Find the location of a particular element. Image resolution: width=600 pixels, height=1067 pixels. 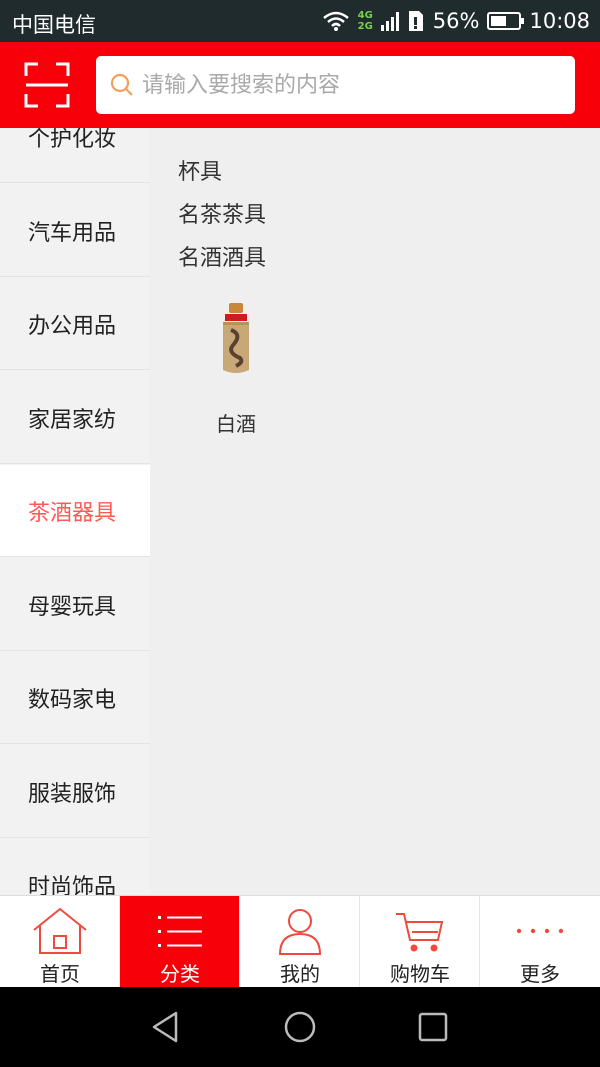

sidebar-item-home-textiles: 家居家纺 is located at coordinates (75, 418).